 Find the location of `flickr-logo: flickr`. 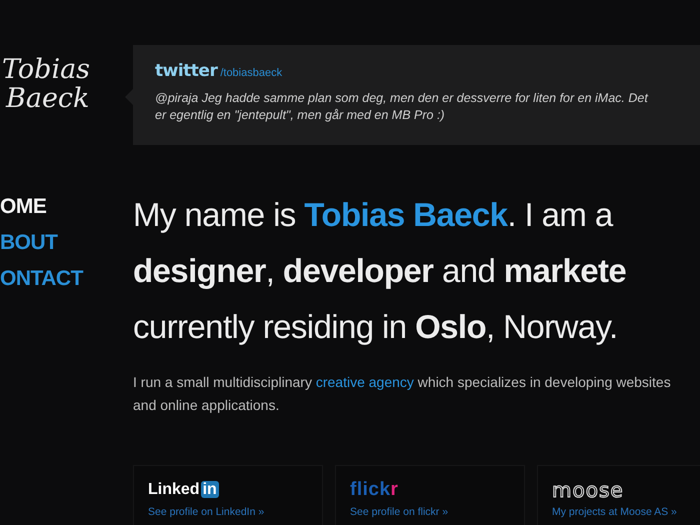

flickr-logo: flickr is located at coordinates (374, 490).